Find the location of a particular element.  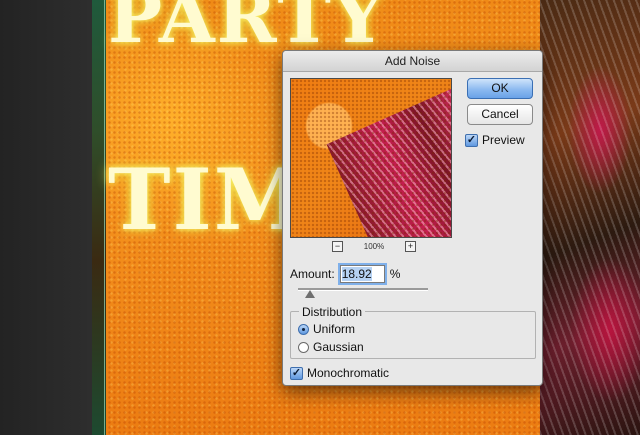

amount-slider-thumb is located at coordinates (309, 294).